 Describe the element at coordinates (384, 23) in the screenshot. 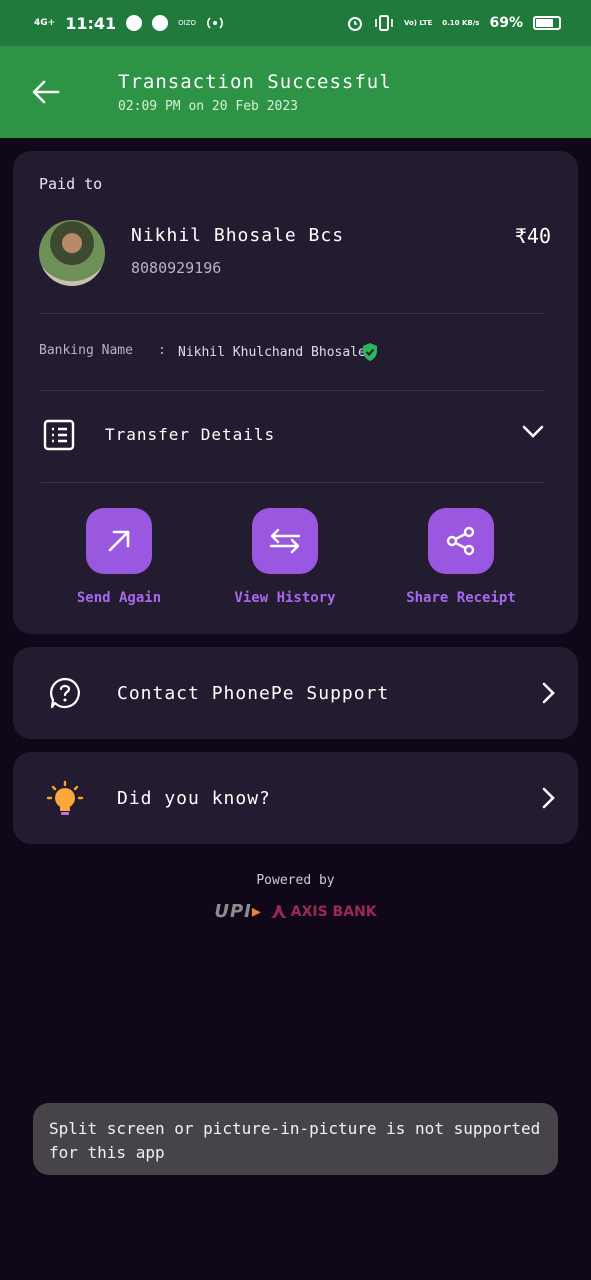

I see `vibrate-icon` at that location.